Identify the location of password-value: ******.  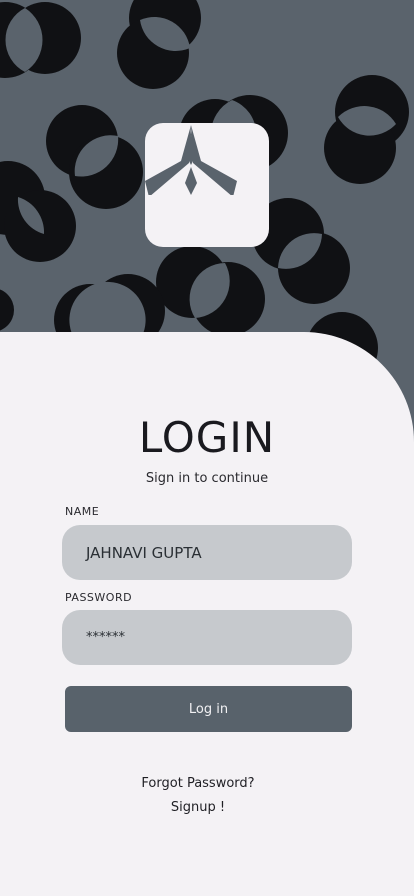
(105, 637).